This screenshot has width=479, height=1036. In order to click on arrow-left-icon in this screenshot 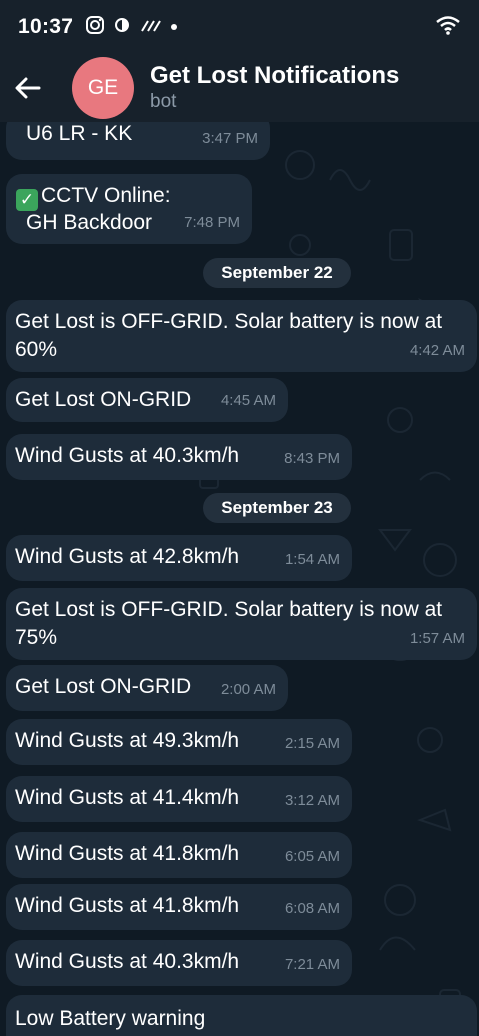, I will do `click(28, 88)`.